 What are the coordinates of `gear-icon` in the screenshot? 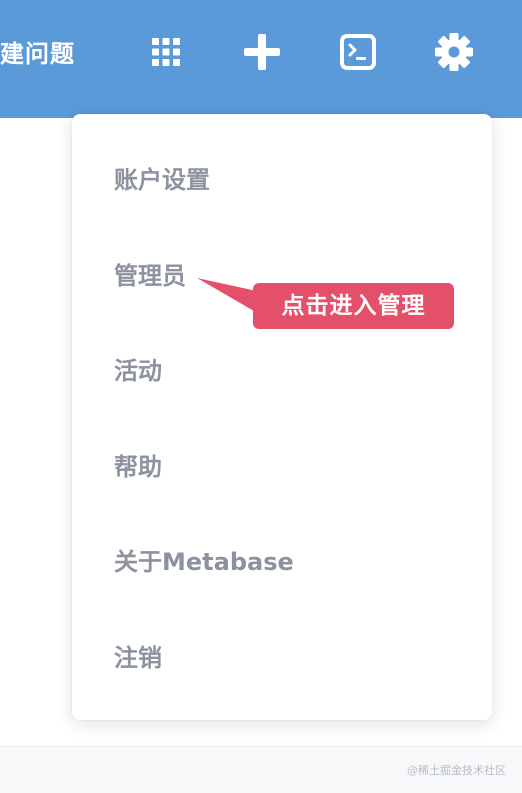 It's located at (454, 52).